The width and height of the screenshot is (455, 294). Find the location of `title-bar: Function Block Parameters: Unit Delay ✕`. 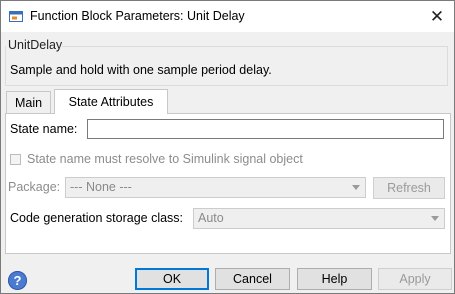

title-bar: Function Block Parameters: Unit Delay ✕ is located at coordinates (227, 16).